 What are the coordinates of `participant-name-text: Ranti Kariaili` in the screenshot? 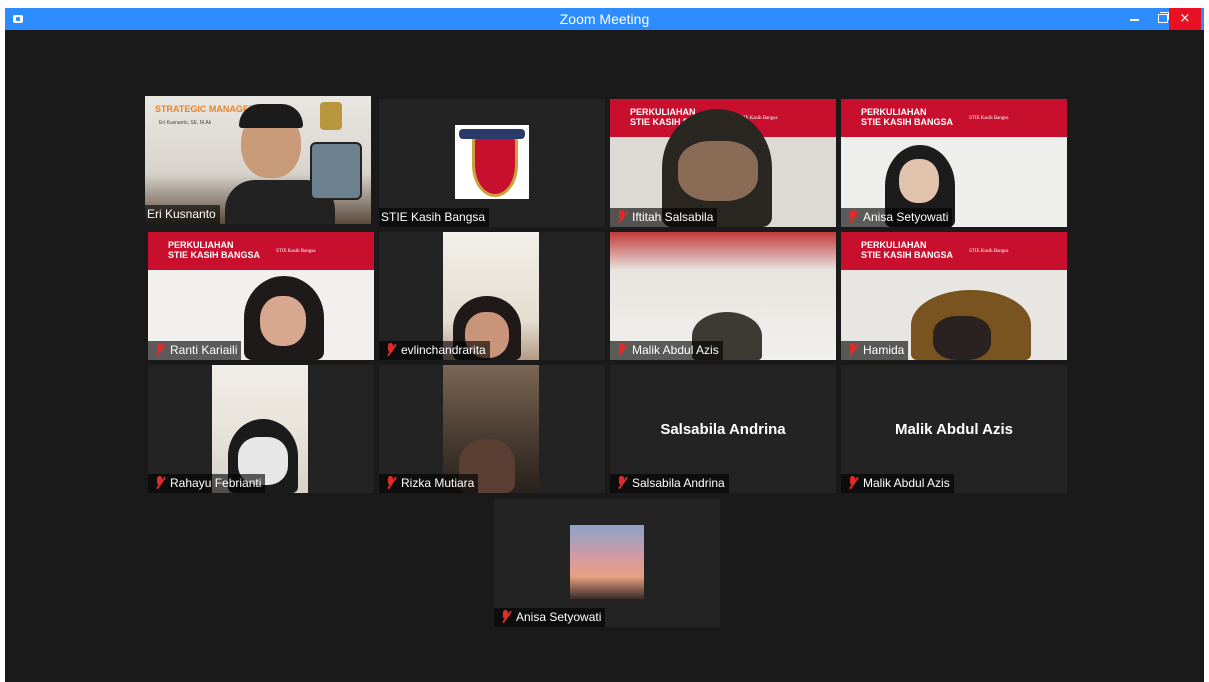 It's located at (204, 350).